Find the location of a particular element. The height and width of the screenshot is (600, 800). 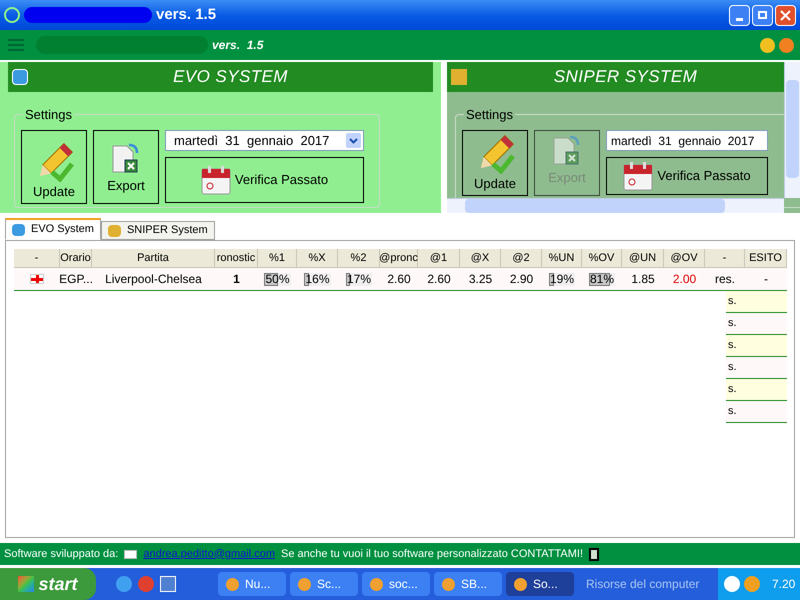

close-button is located at coordinates (785, 15).